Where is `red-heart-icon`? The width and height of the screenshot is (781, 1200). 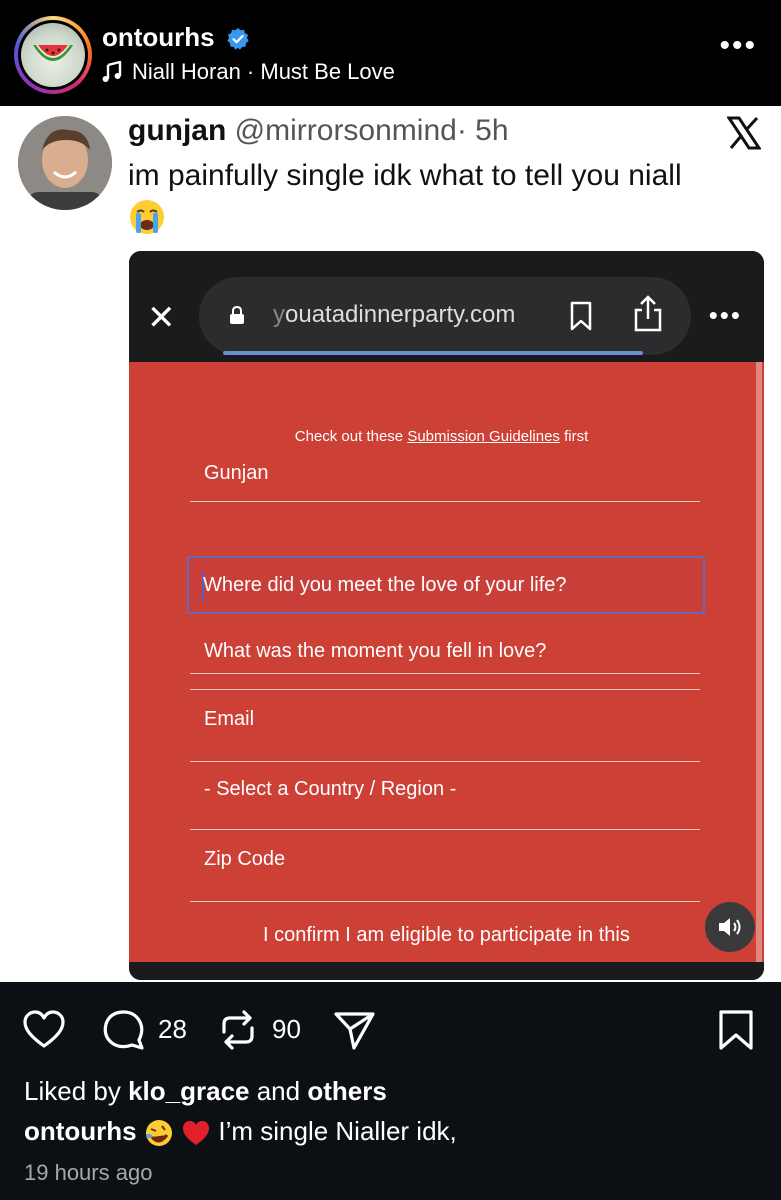 red-heart-icon is located at coordinates (196, 1133).